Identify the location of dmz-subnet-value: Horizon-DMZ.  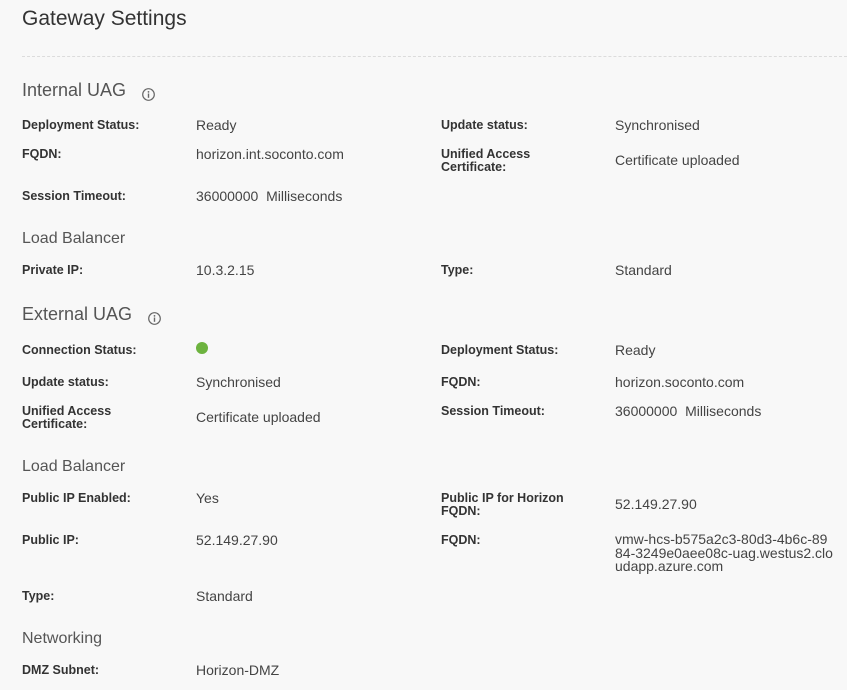
(238, 670).